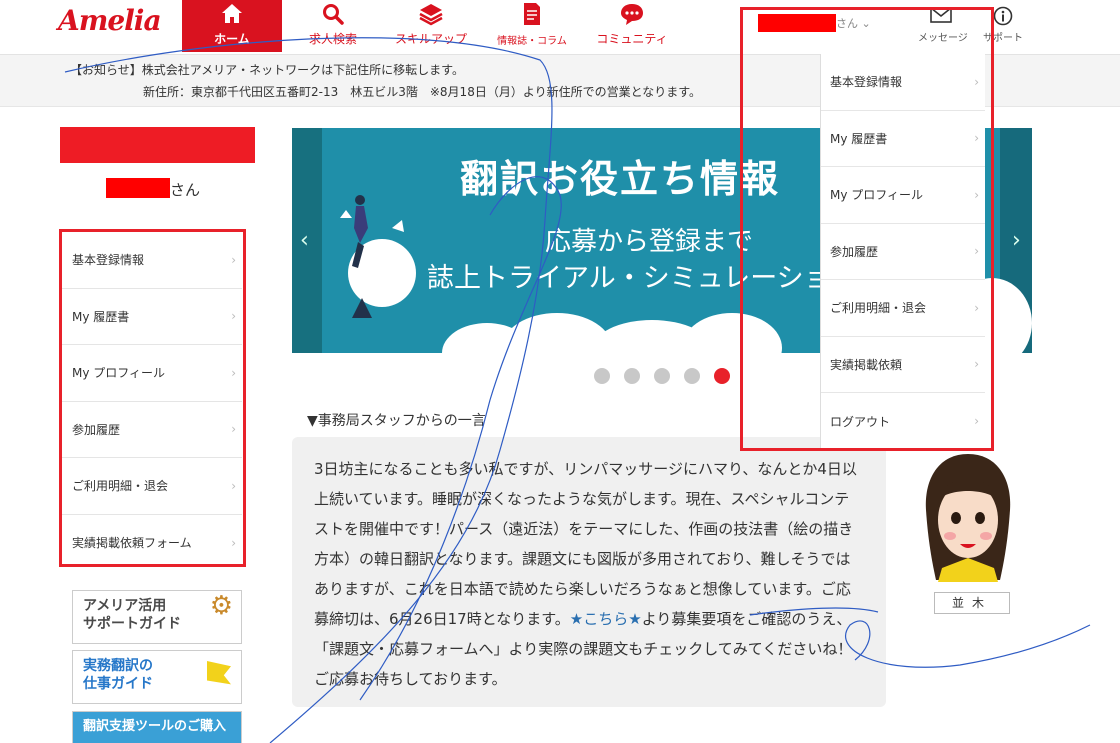  What do you see at coordinates (138, 188) in the screenshot?
I see `redacted-sidebar-username` at bounding box center [138, 188].